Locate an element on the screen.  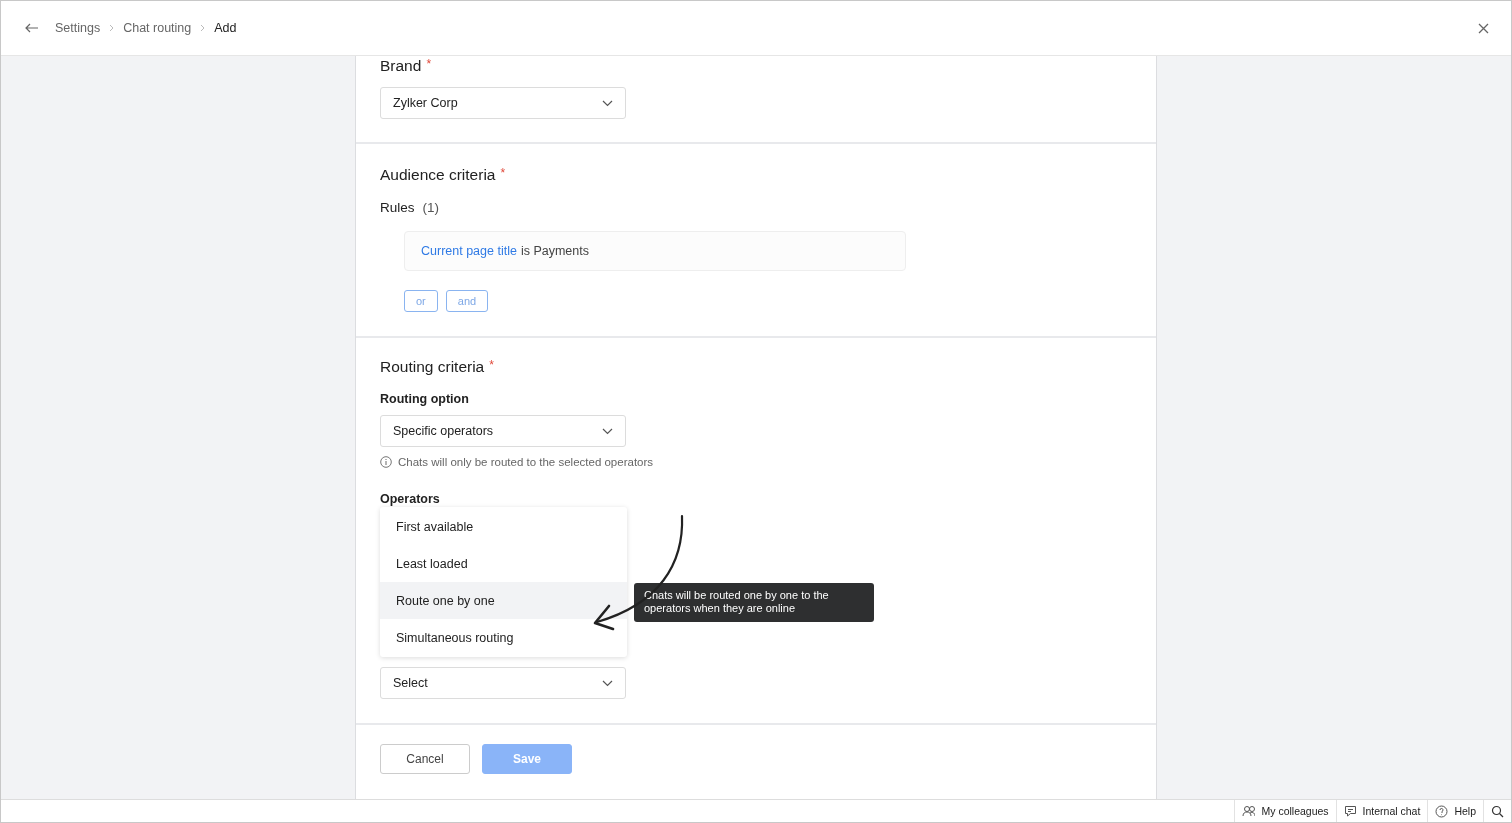
section-title: Routing criteria is located at coordinates (432, 367).